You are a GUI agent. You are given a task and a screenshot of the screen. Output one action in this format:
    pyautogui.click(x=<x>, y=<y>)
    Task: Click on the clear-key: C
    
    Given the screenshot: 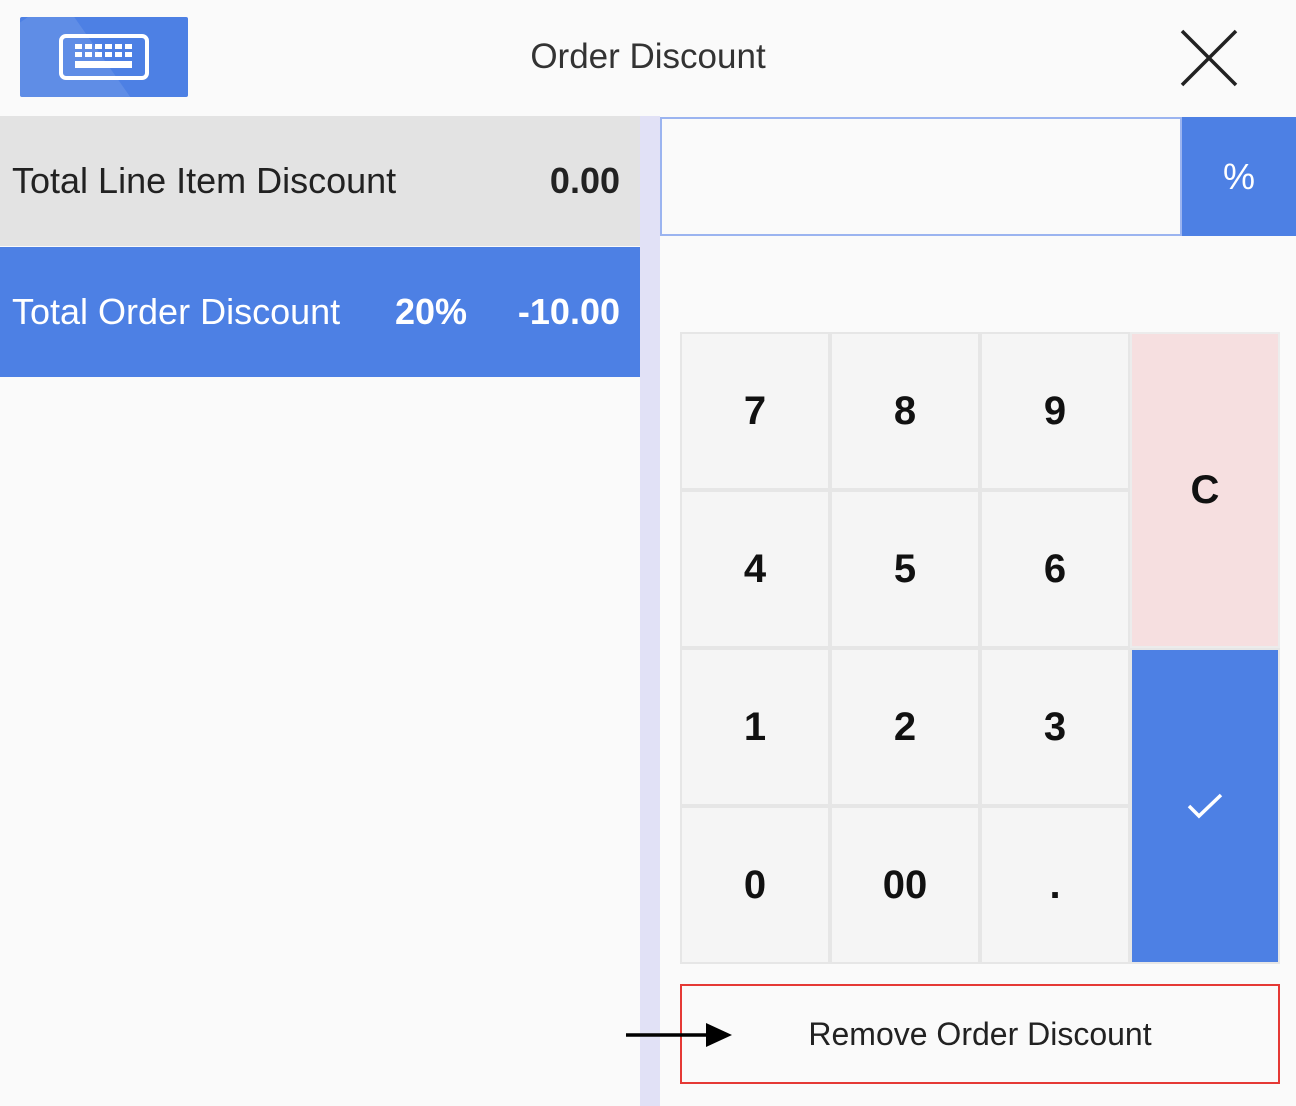 What is the action you would take?
    pyautogui.click(x=1205, y=490)
    